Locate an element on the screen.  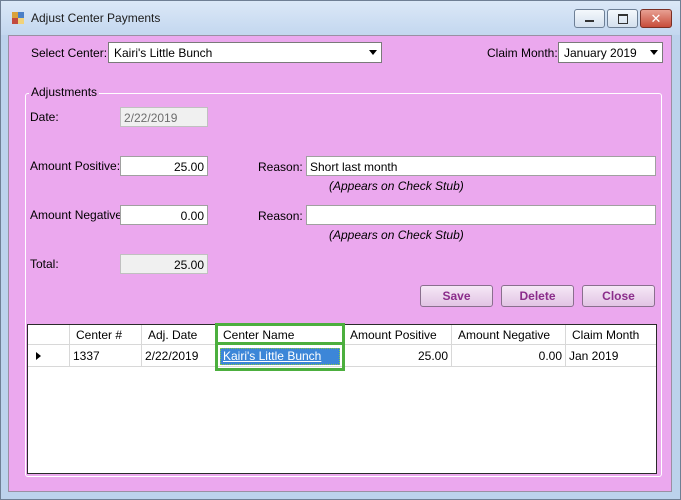
select-center-label: Select Center: is located at coordinates (69, 53).